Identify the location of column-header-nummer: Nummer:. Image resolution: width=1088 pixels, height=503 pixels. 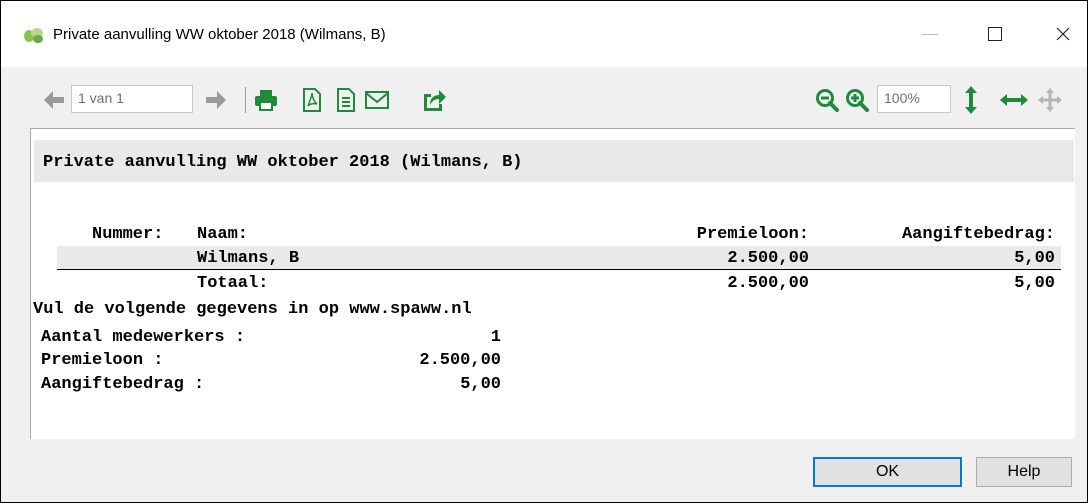
(128, 234).